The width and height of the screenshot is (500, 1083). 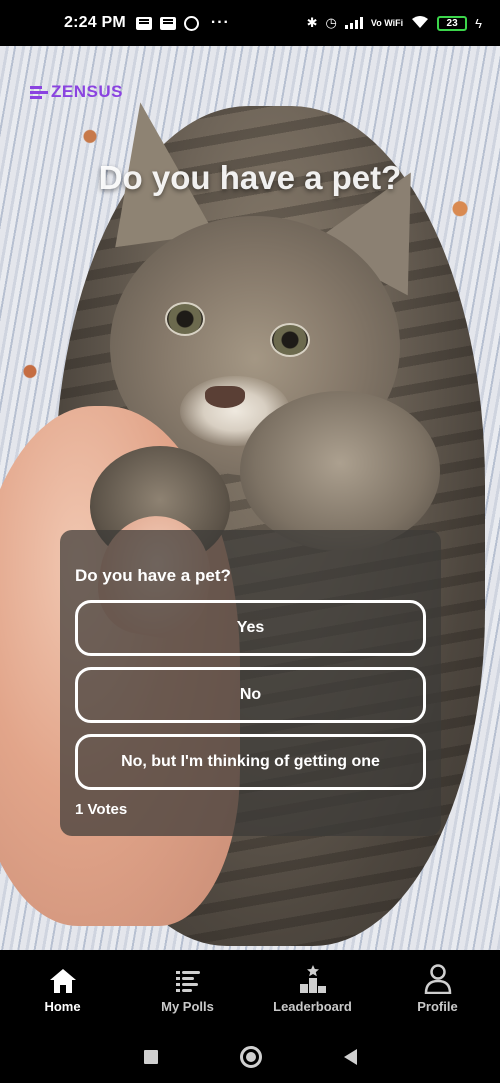 I want to click on more-notifications-icon: ···, so click(x=220, y=22).